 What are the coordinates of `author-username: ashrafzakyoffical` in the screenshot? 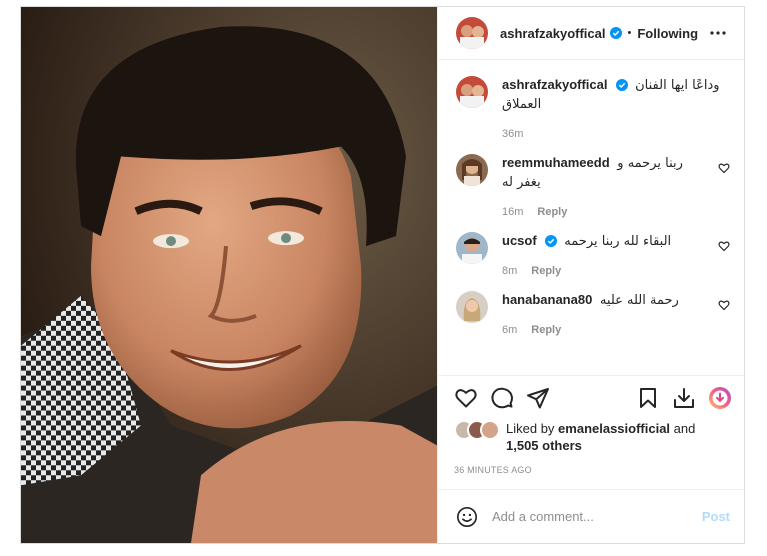 It's located at (553, 33).